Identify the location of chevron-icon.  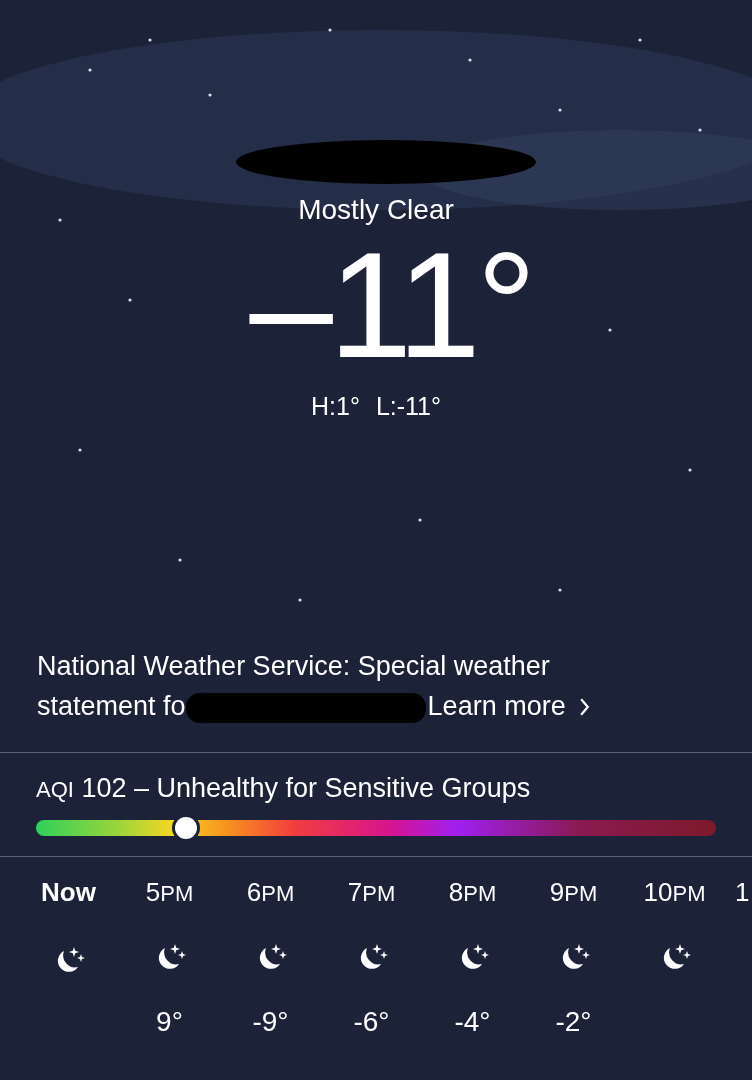
(585, 707).